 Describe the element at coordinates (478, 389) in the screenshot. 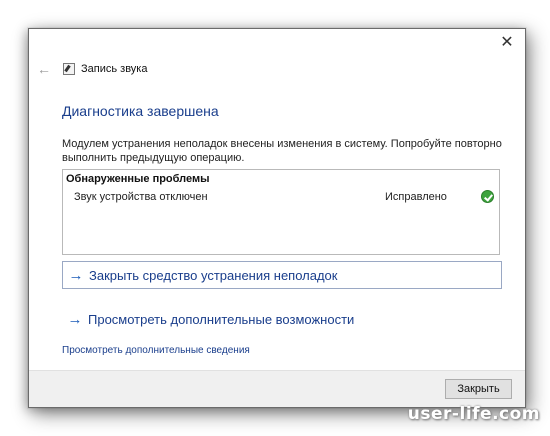

I see `close-button: Закрыть` at that location.